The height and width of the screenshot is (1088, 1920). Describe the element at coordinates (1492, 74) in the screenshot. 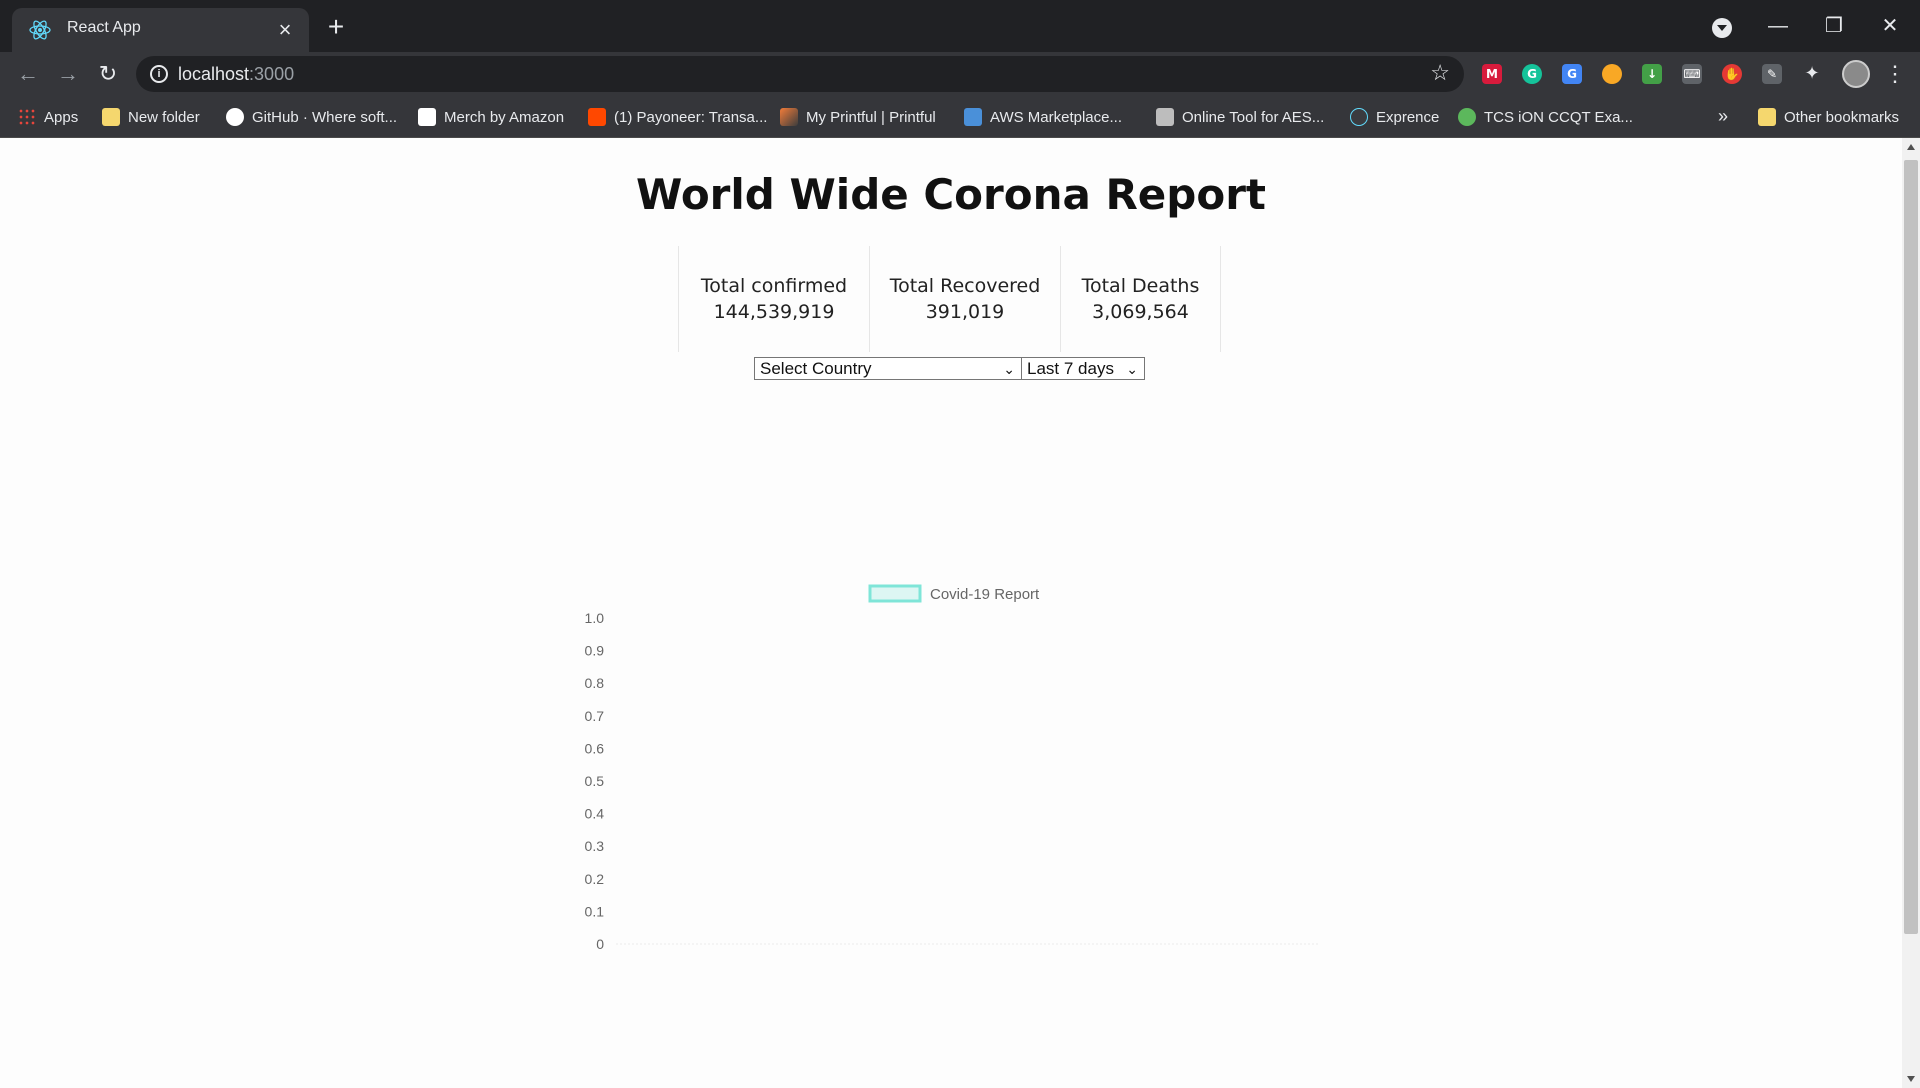

I see `mega-extension-icon: M` at that location.